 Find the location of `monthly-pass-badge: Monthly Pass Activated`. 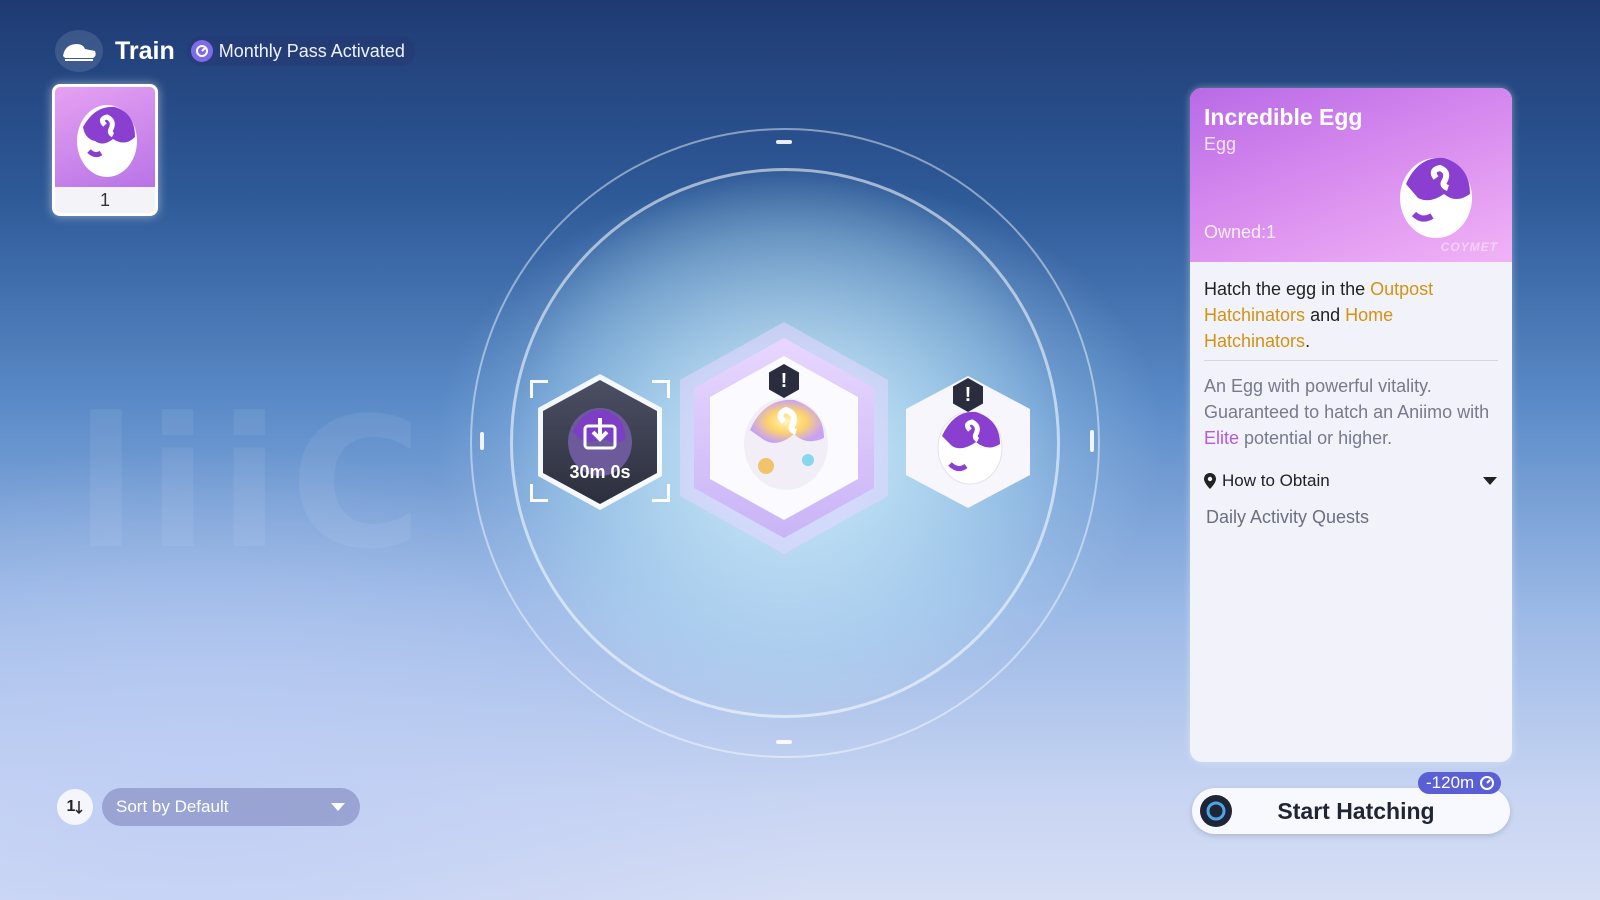

monthly-pass-badge: Monthly Pass Activated is located at coordinates (300, 51).